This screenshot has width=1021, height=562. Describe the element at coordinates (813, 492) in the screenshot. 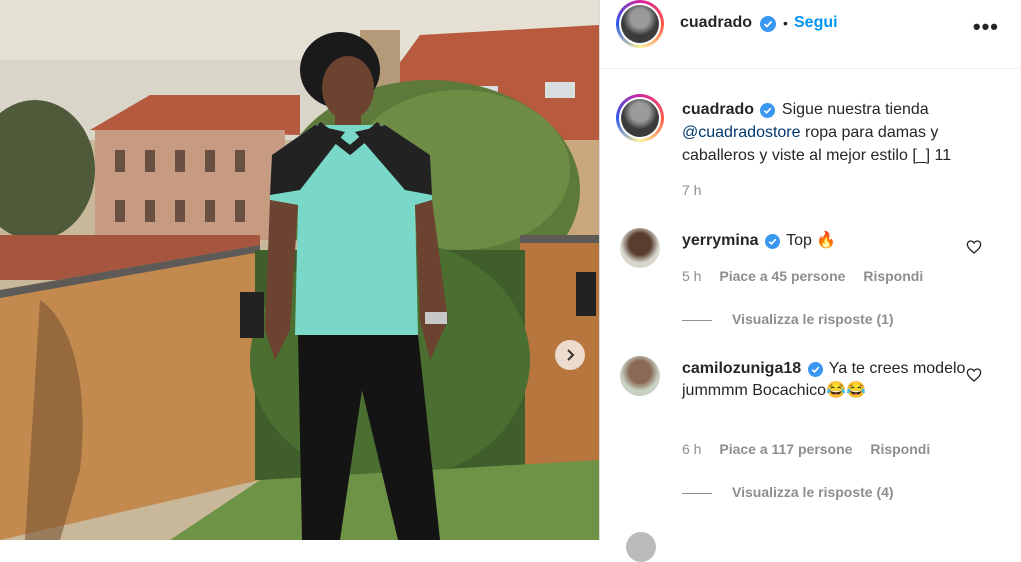

I see `view-replies-button: Visualizza le risposte (4)` at that location.